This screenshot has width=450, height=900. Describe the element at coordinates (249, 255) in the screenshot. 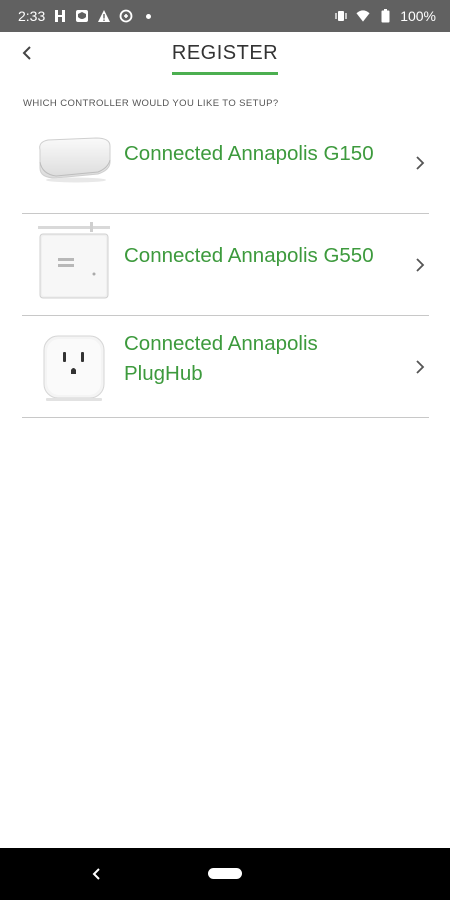

I see `controller-label: Connected Annapolis G550` at that location.